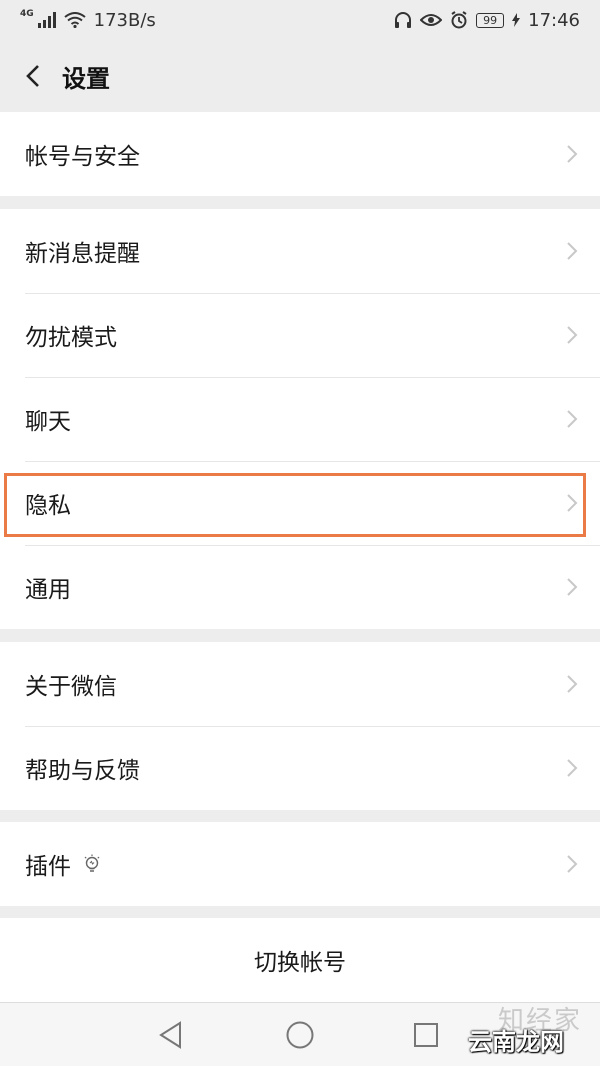 The image size is (600, 1066). I want to click on switch-account-button: 切换帐号, so click(300, 960).